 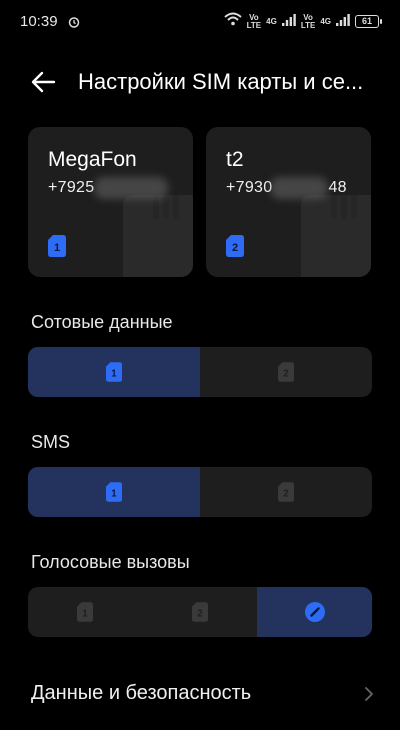 I want to click on sim1-signal-icon, so click(x=288, y=22).